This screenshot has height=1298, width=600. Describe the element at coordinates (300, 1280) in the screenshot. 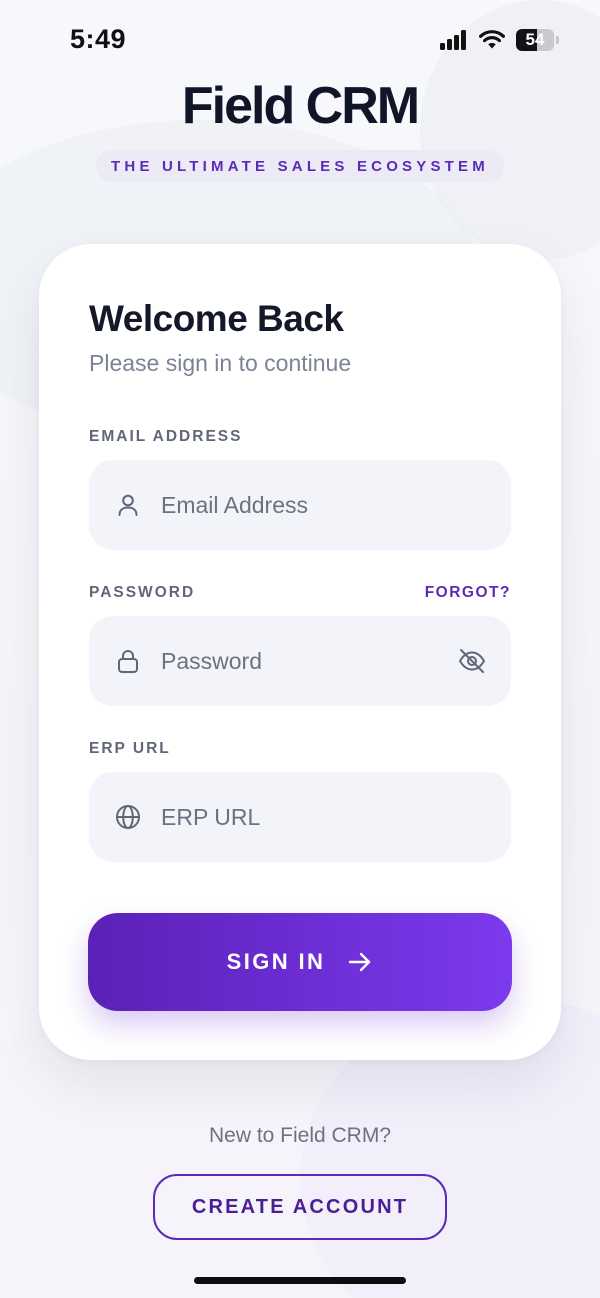

I see `home-indicator` at that location.